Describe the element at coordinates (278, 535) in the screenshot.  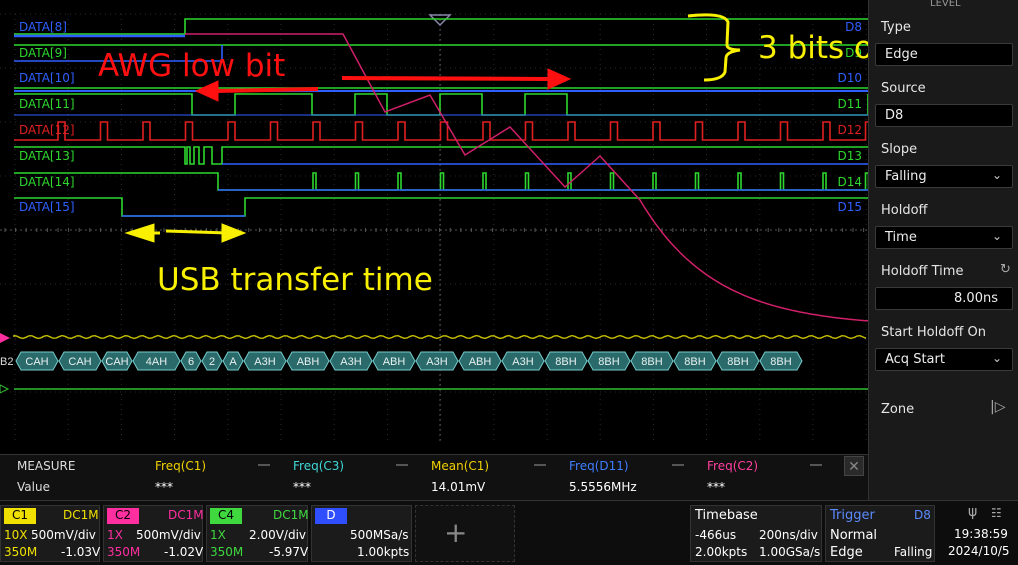
I see `c4-scale: 2.00V/div` at that location.